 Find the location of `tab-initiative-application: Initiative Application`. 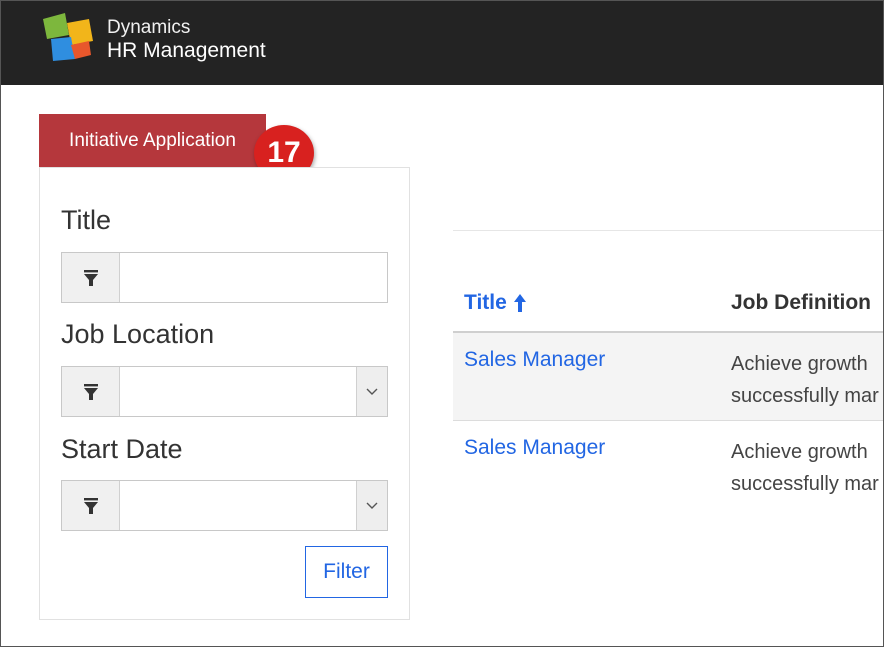

tab-initiative-application: Initiative Application is located at coordinates (152, 140).